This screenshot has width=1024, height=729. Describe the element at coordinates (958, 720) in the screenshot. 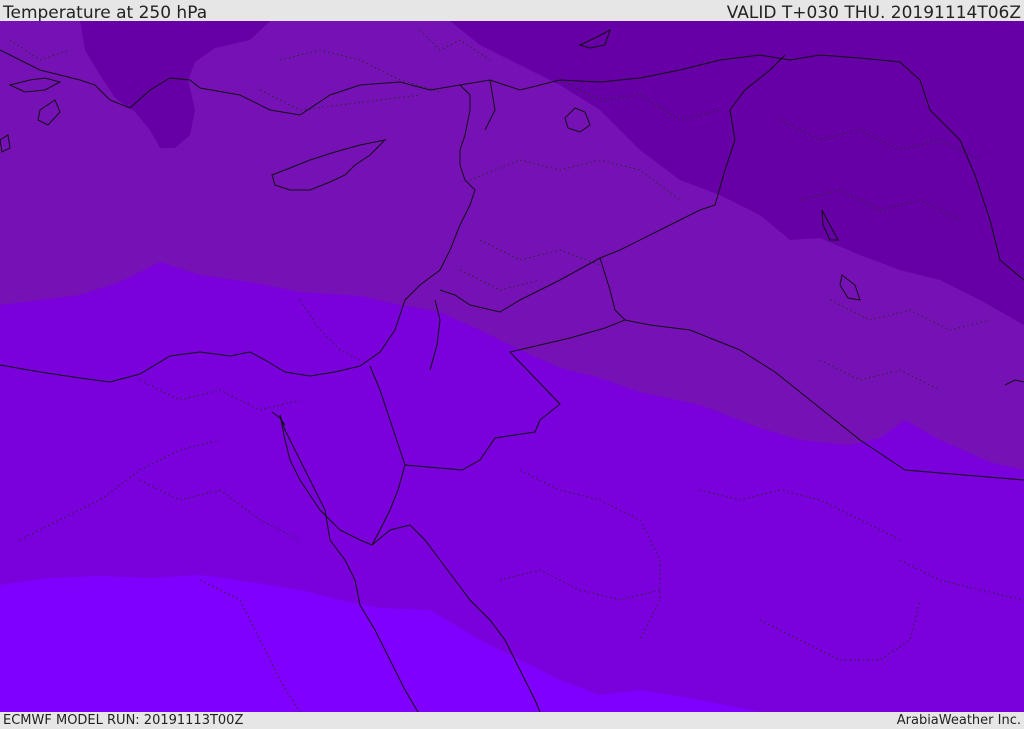

I see `credit-text: ArabiaWeather Inc.` at that location.